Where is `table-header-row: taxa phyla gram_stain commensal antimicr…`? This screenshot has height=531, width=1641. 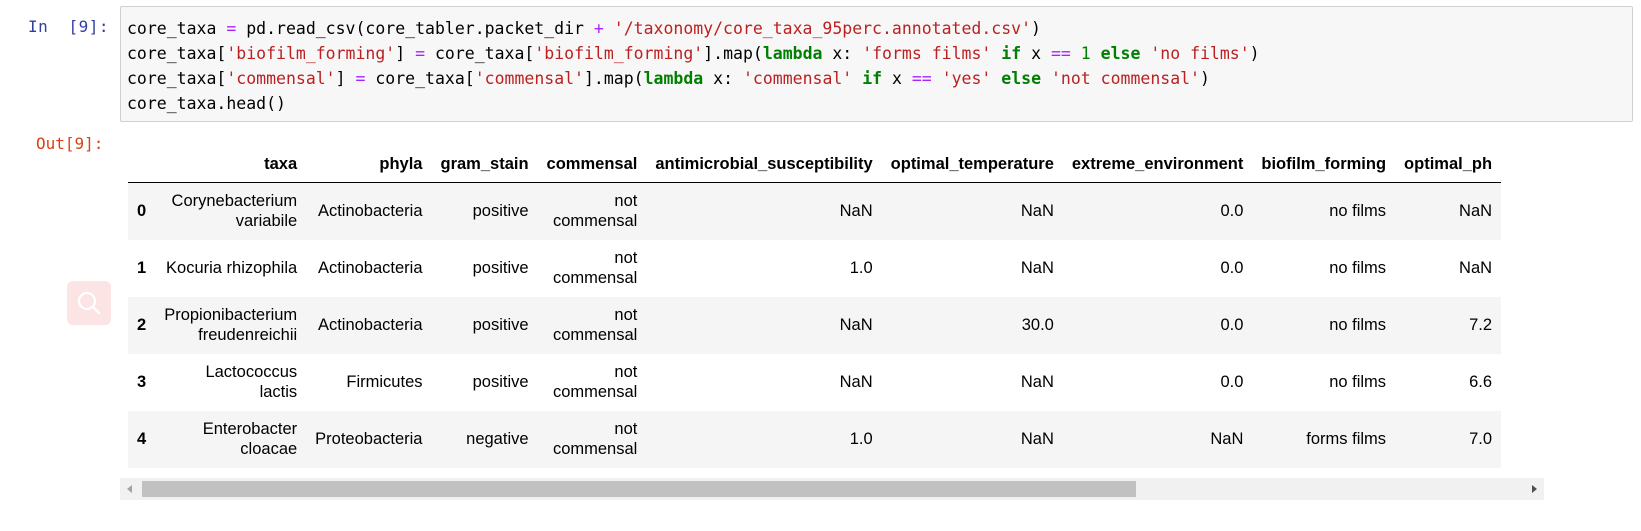
table-header-row: taxa phyla gram_stain commensal antimicr… is located at coordinates (815, 164).